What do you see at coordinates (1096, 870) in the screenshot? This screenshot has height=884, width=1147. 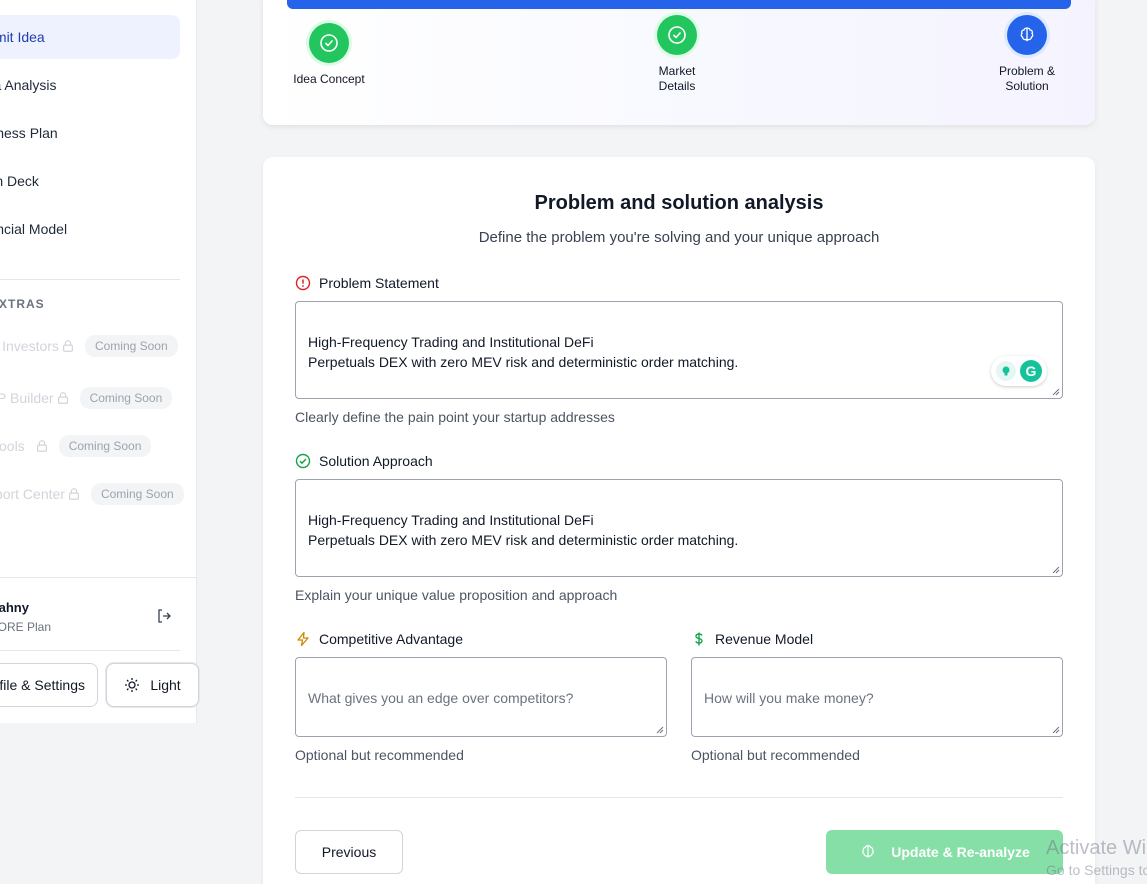 I see `windows-activation-subtitle: Go to Settings to activate Windows.` at bounding box center [1096, 870].